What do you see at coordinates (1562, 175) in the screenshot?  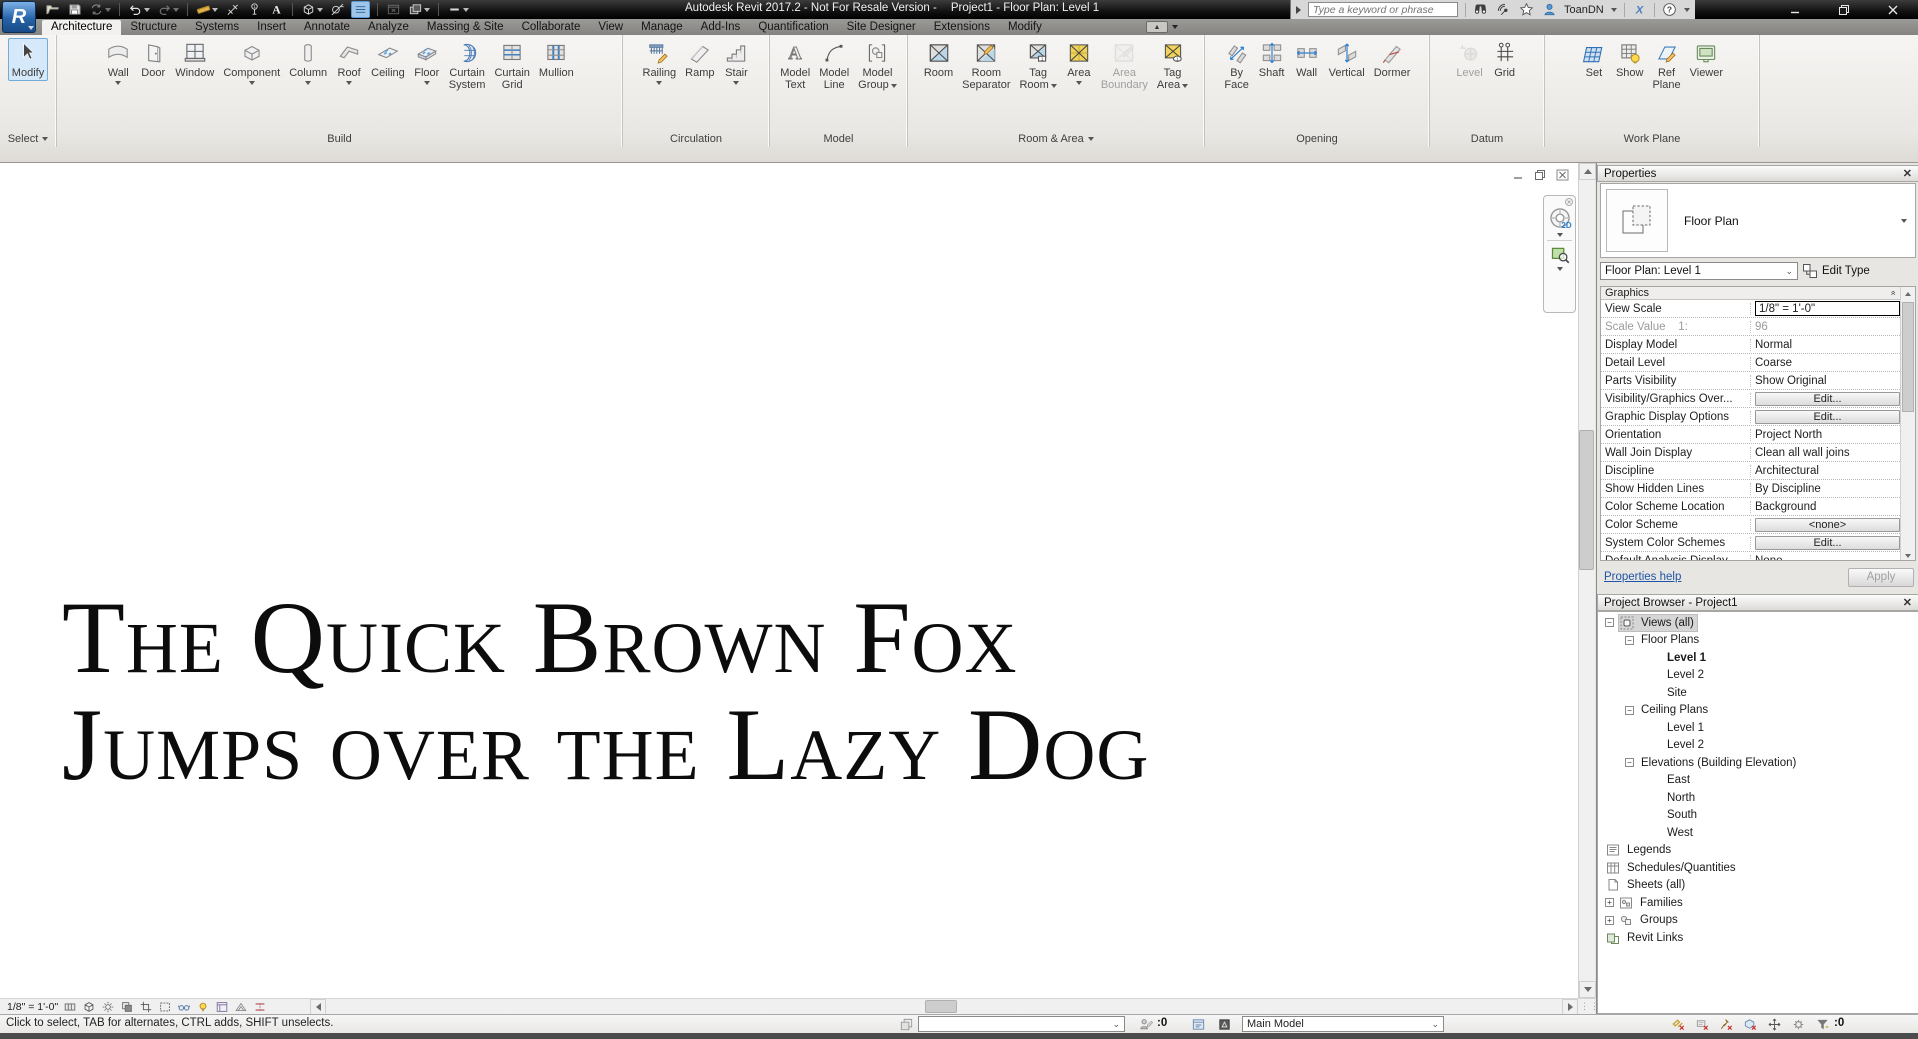 I see `view-close-icon` at bounding box center [1562, 175].